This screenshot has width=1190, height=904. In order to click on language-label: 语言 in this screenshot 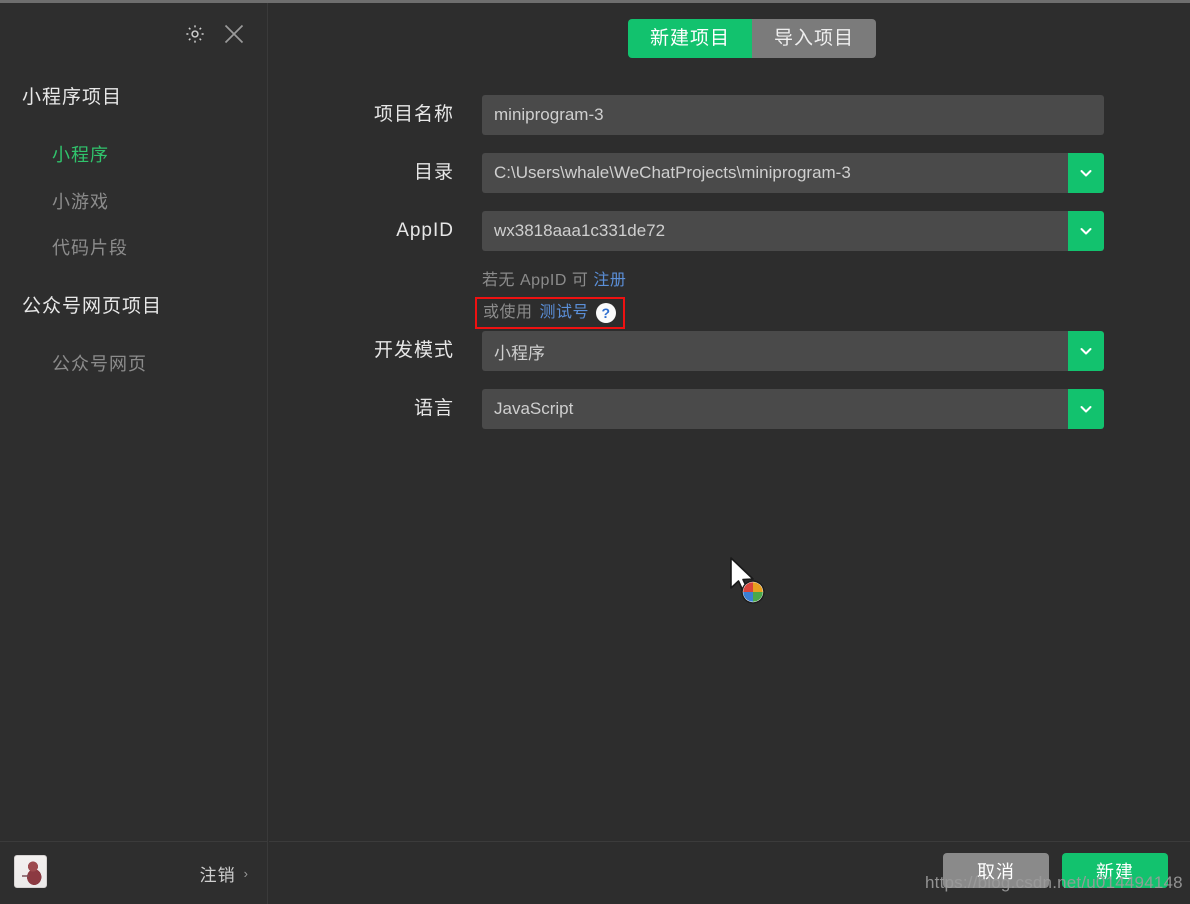, I will do `click(433, 408)`.